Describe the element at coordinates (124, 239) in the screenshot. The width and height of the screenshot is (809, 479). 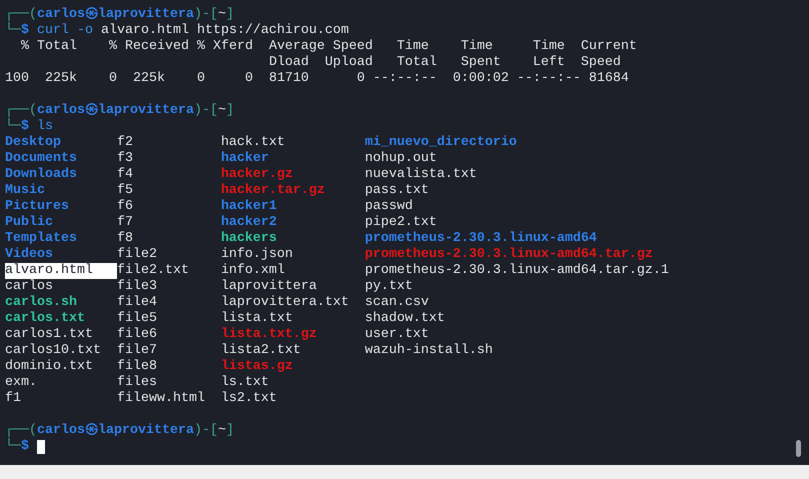
I see `file-name: f8` at that location.